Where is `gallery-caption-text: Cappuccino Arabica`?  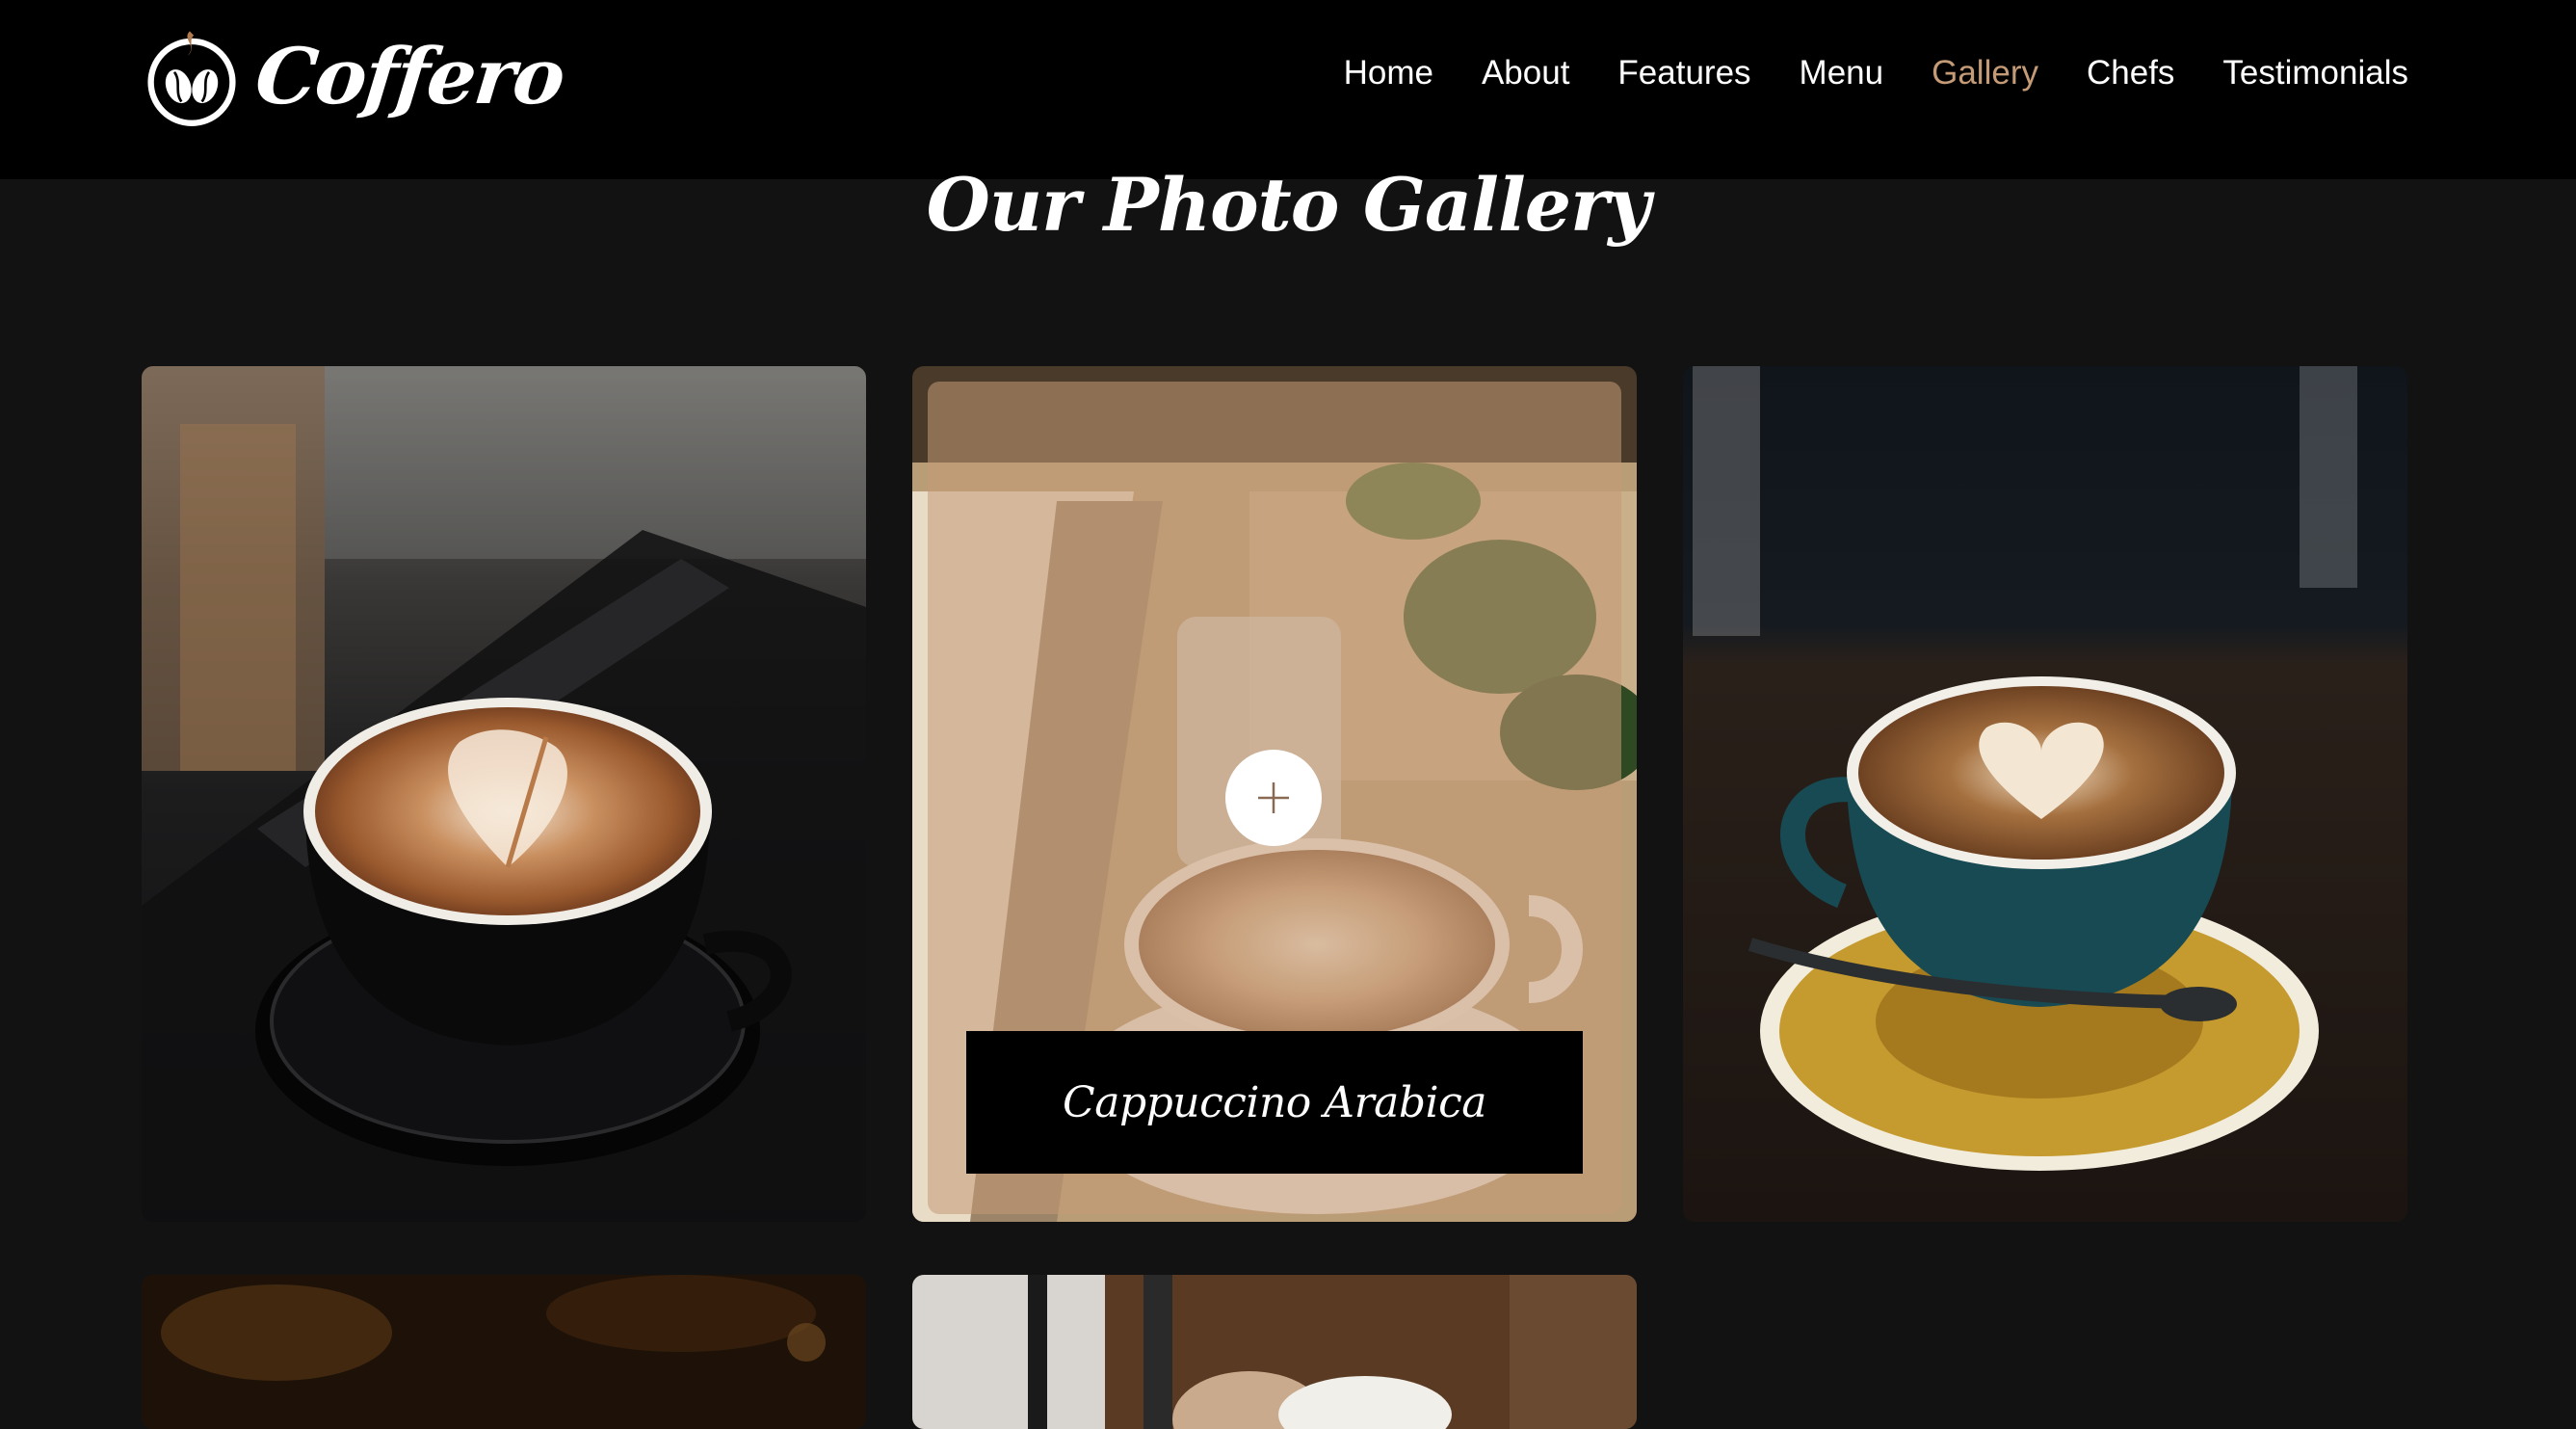 gallery-caption-text: Cappuccino Arabica is located at coordinates (1274, 1102).